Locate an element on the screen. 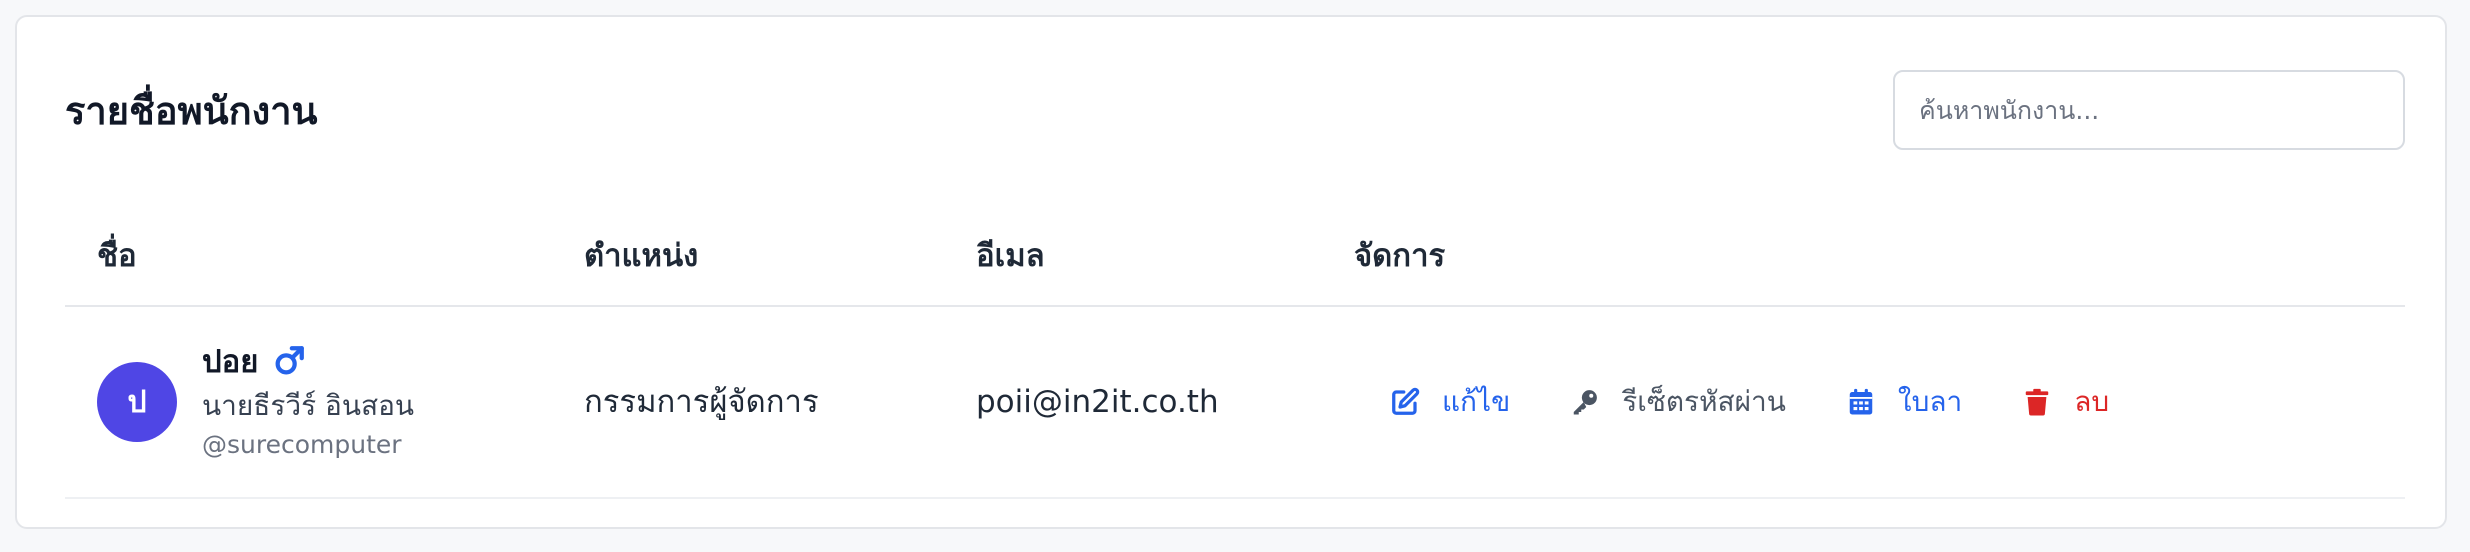 This screenshot has height=552, width=2470. reset-password-button: รีเซ็ตรหัสผ่าน is located at coordinates (1678, 402).